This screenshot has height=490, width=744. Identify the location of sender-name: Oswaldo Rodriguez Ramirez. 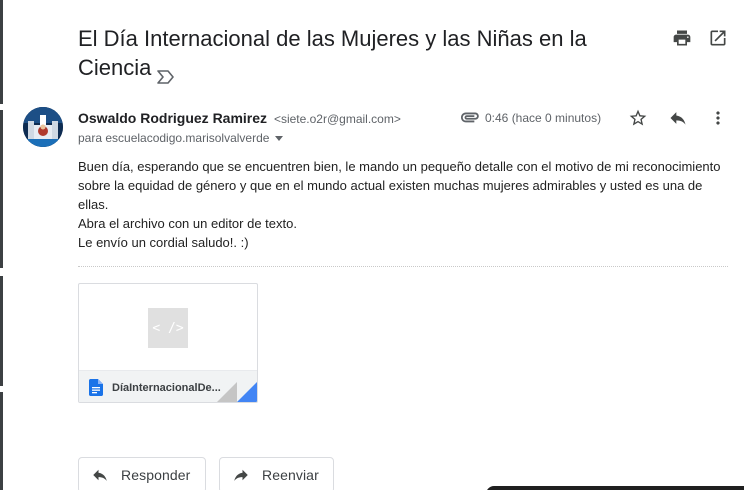
(172, 118).